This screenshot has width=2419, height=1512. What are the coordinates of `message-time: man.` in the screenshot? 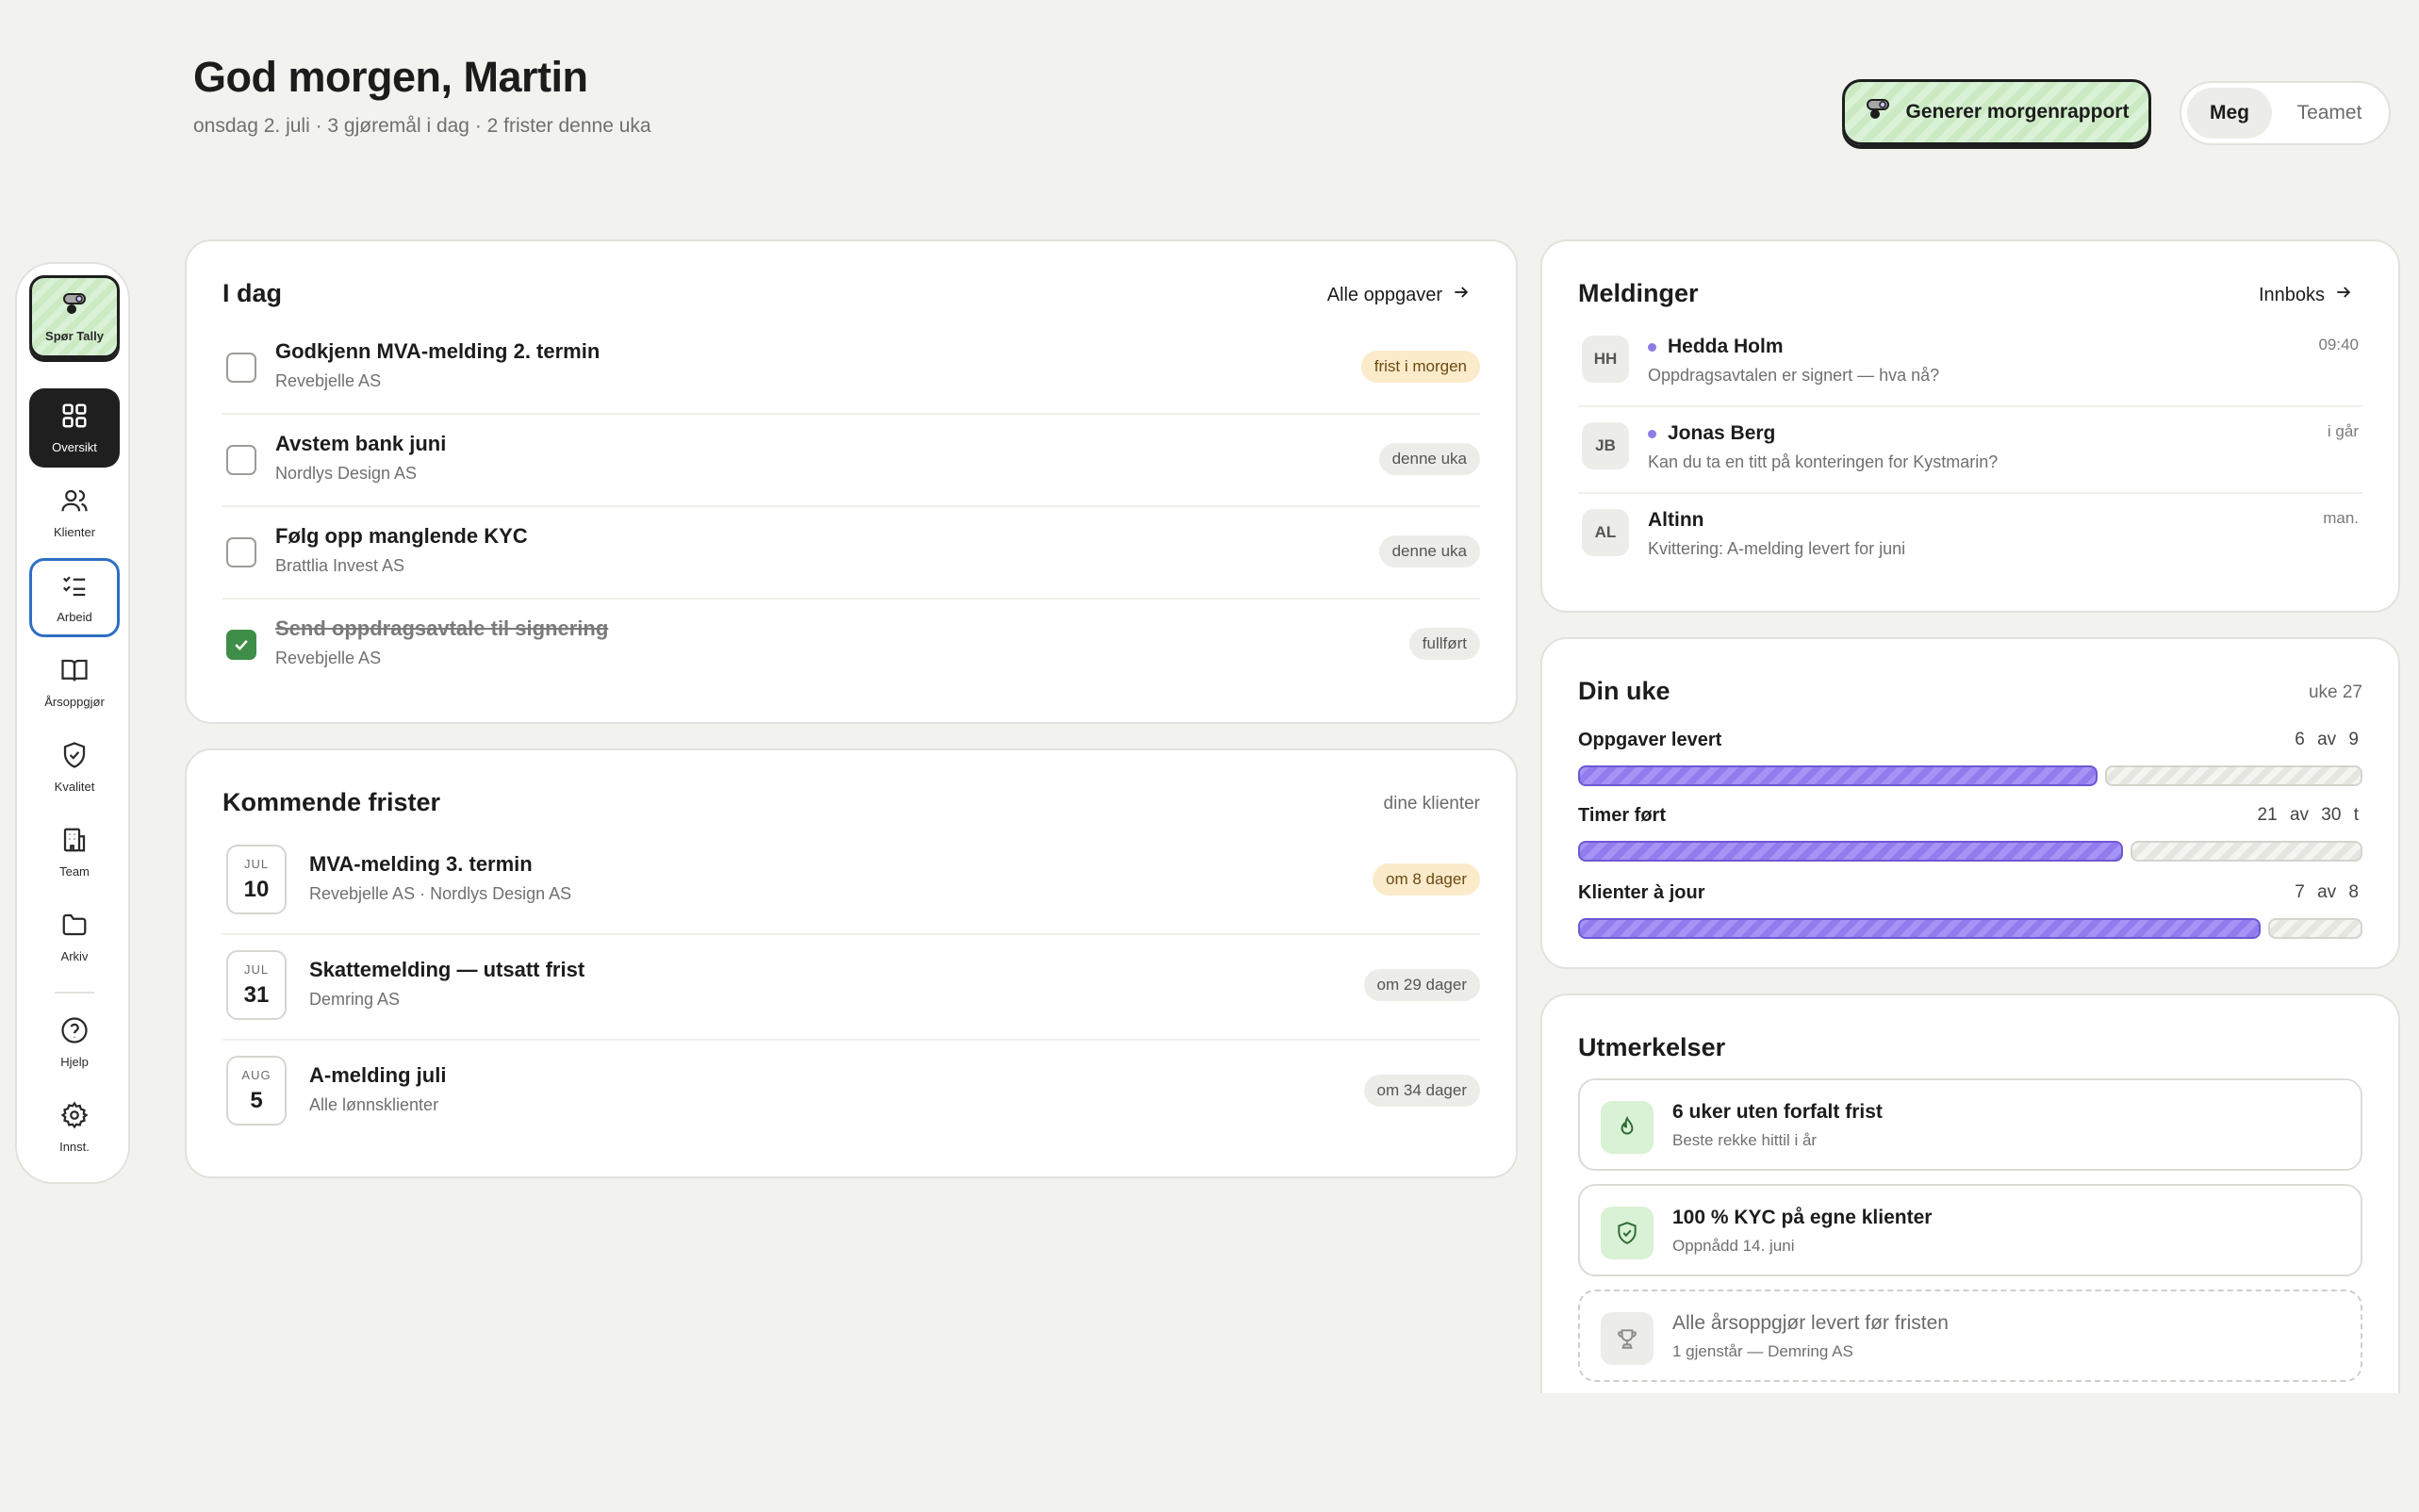 It's located at (2341, 518).